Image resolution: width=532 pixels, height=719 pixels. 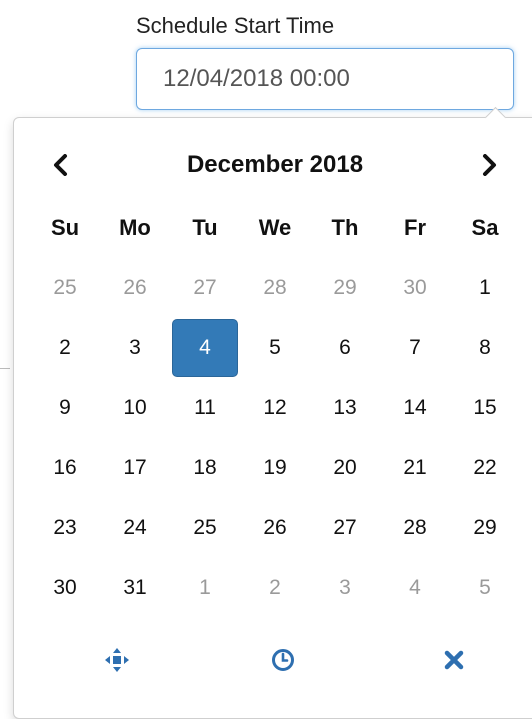 I want to click on weekday-label: Th, so click(x=345, y=227).